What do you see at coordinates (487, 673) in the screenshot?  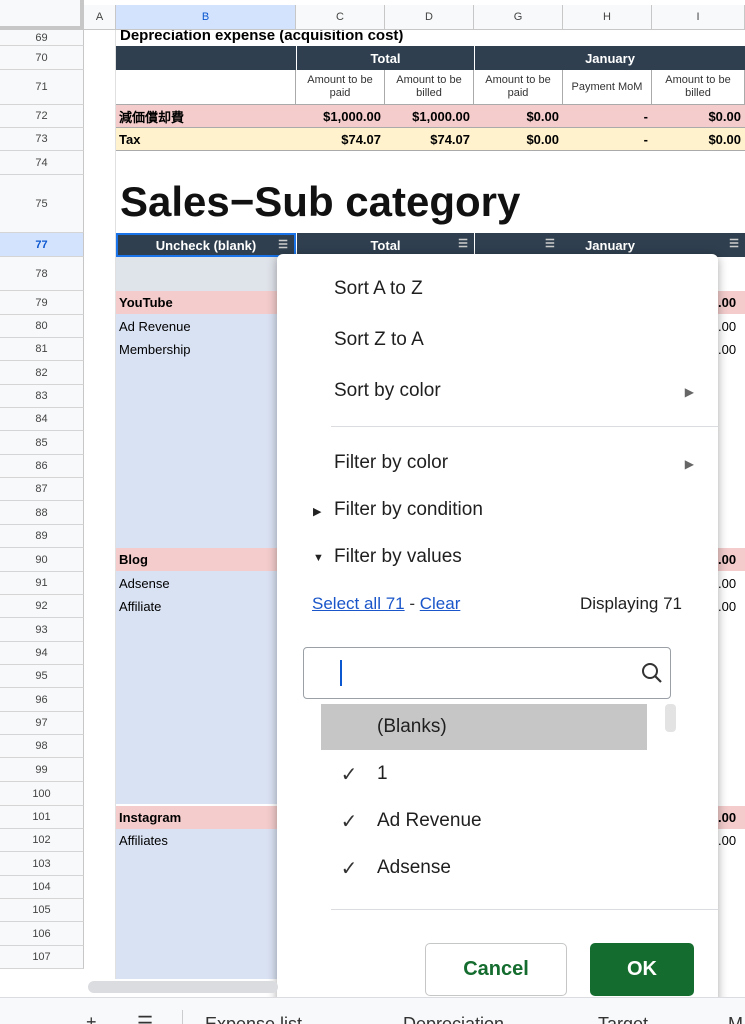 I see `search-input` at bounding box center [487, 673].